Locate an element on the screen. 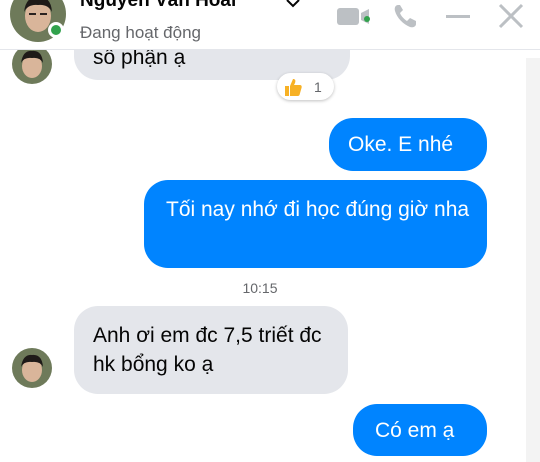  scrollbar is located at coordinates (533, 260).